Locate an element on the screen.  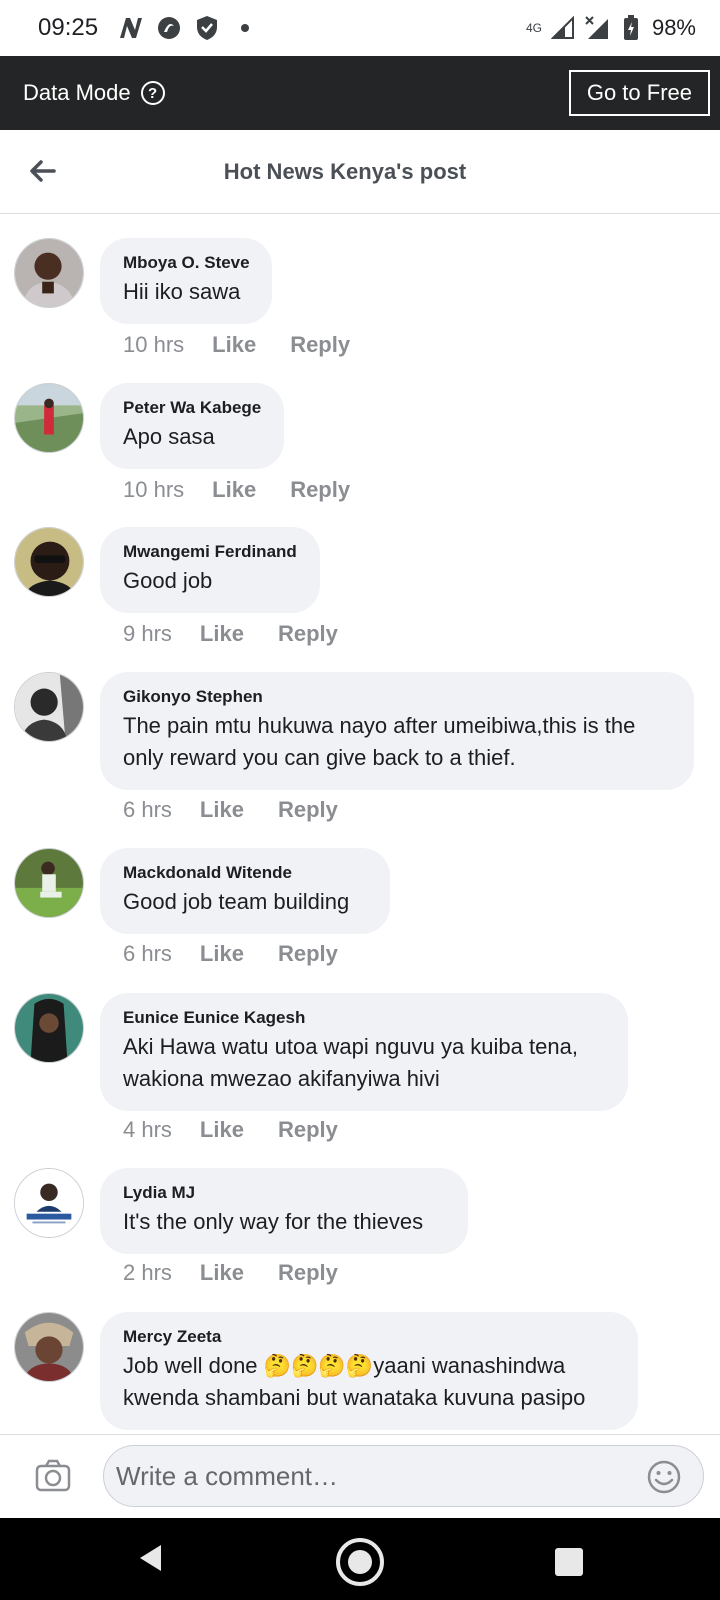
smiley-icon is located at coordinates (664, 1477).